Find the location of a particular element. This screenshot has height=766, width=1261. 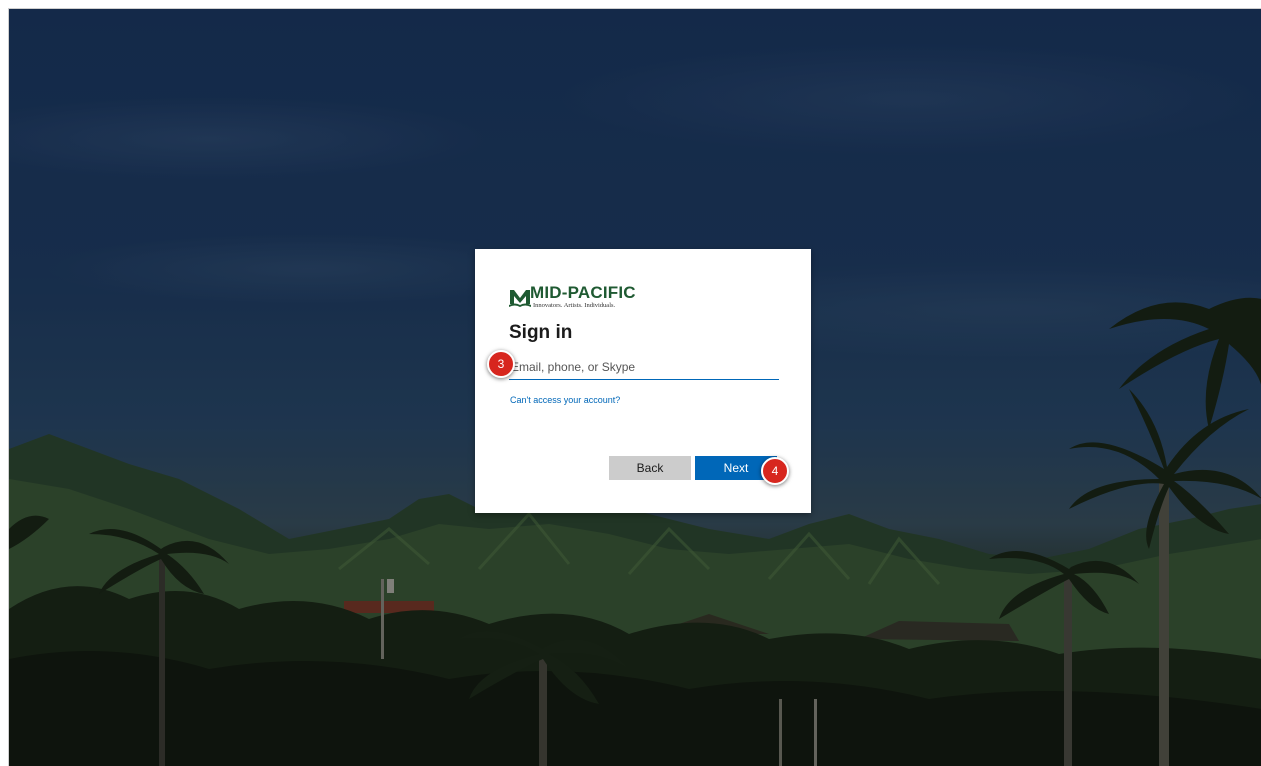

page-title: Sign in is located at coordinates (541, 332).